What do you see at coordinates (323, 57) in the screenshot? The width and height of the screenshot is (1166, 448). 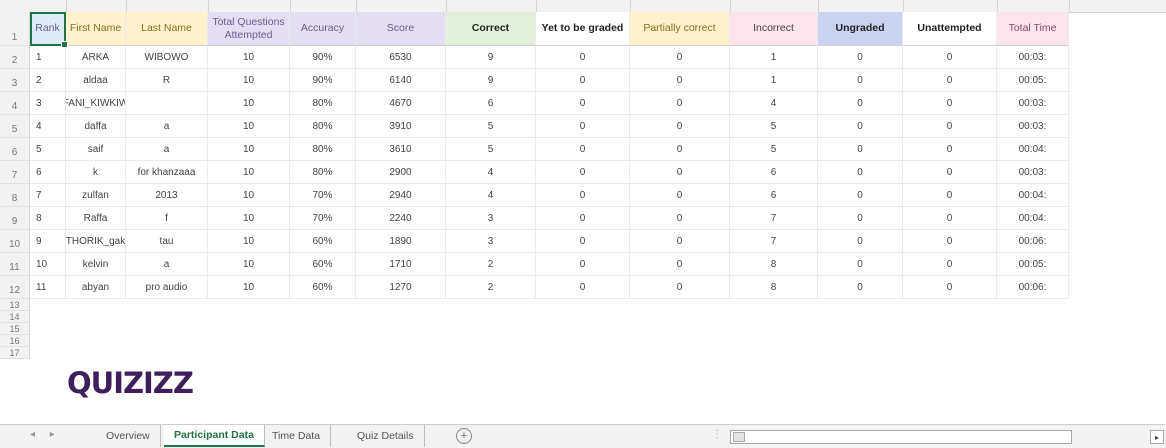 I see `cell-accuracy: 90%` at bounding box center [323, 57].